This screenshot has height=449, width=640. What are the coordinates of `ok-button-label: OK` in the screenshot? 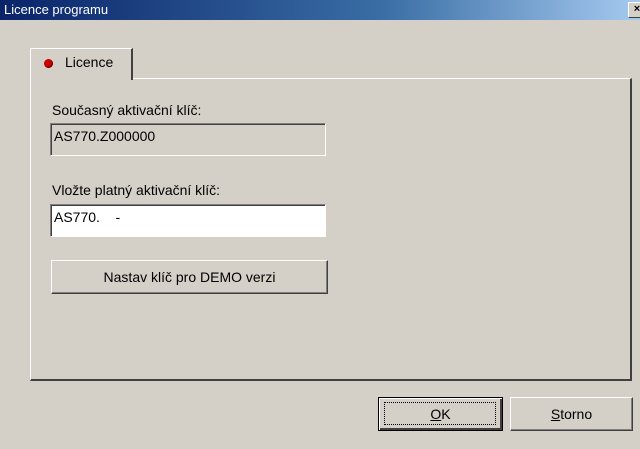 It's located at (440, 414).